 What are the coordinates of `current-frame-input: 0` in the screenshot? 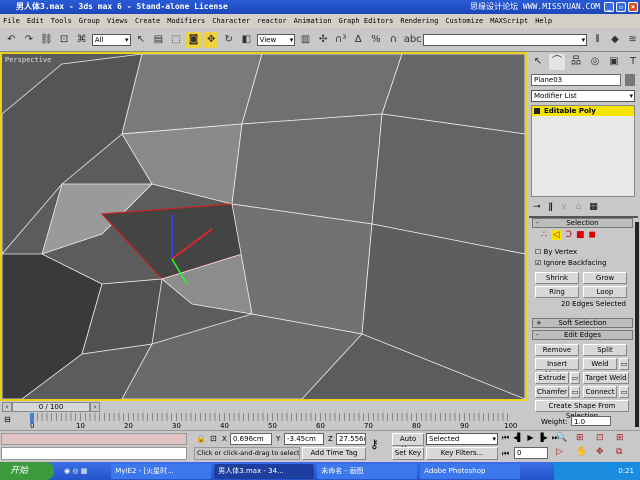 It's located at (531, 453).